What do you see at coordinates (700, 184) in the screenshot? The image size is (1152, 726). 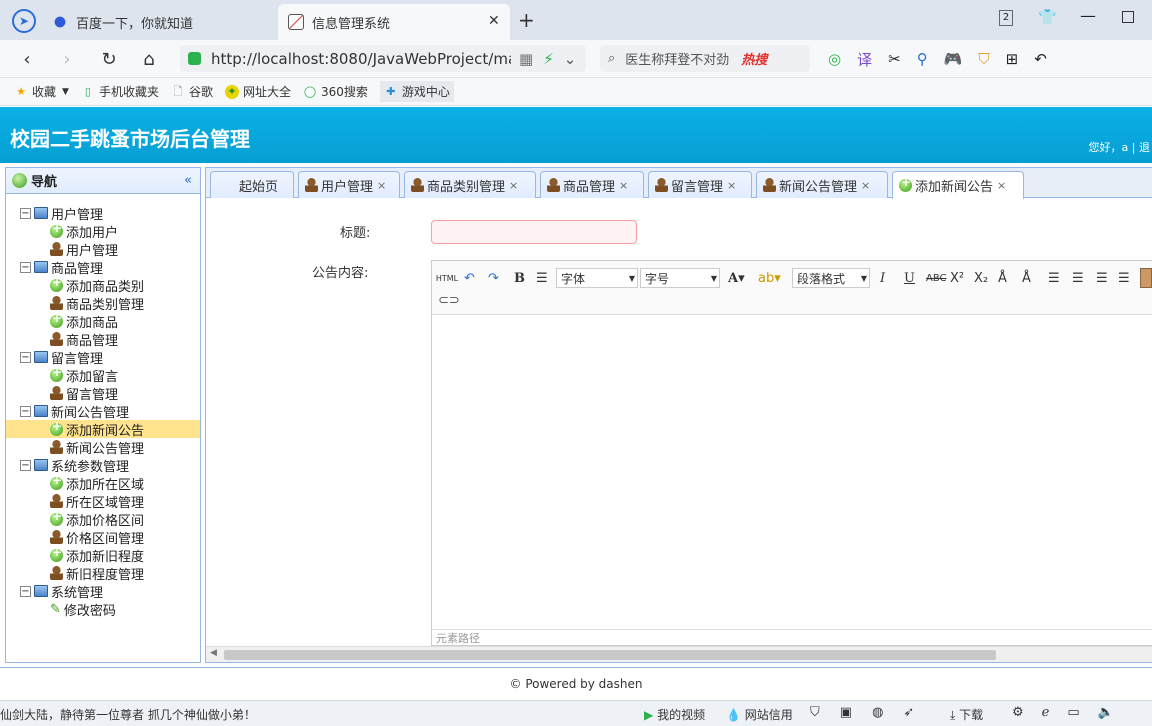 I see `tab-message-mgmt: 留言管理 ×` at bounding box center [700, 184].